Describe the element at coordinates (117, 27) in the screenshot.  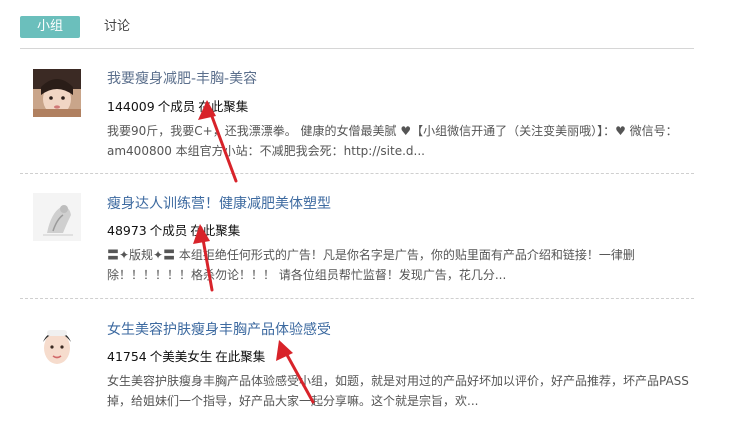
I see `tab-discussion: 讨论` at that location.